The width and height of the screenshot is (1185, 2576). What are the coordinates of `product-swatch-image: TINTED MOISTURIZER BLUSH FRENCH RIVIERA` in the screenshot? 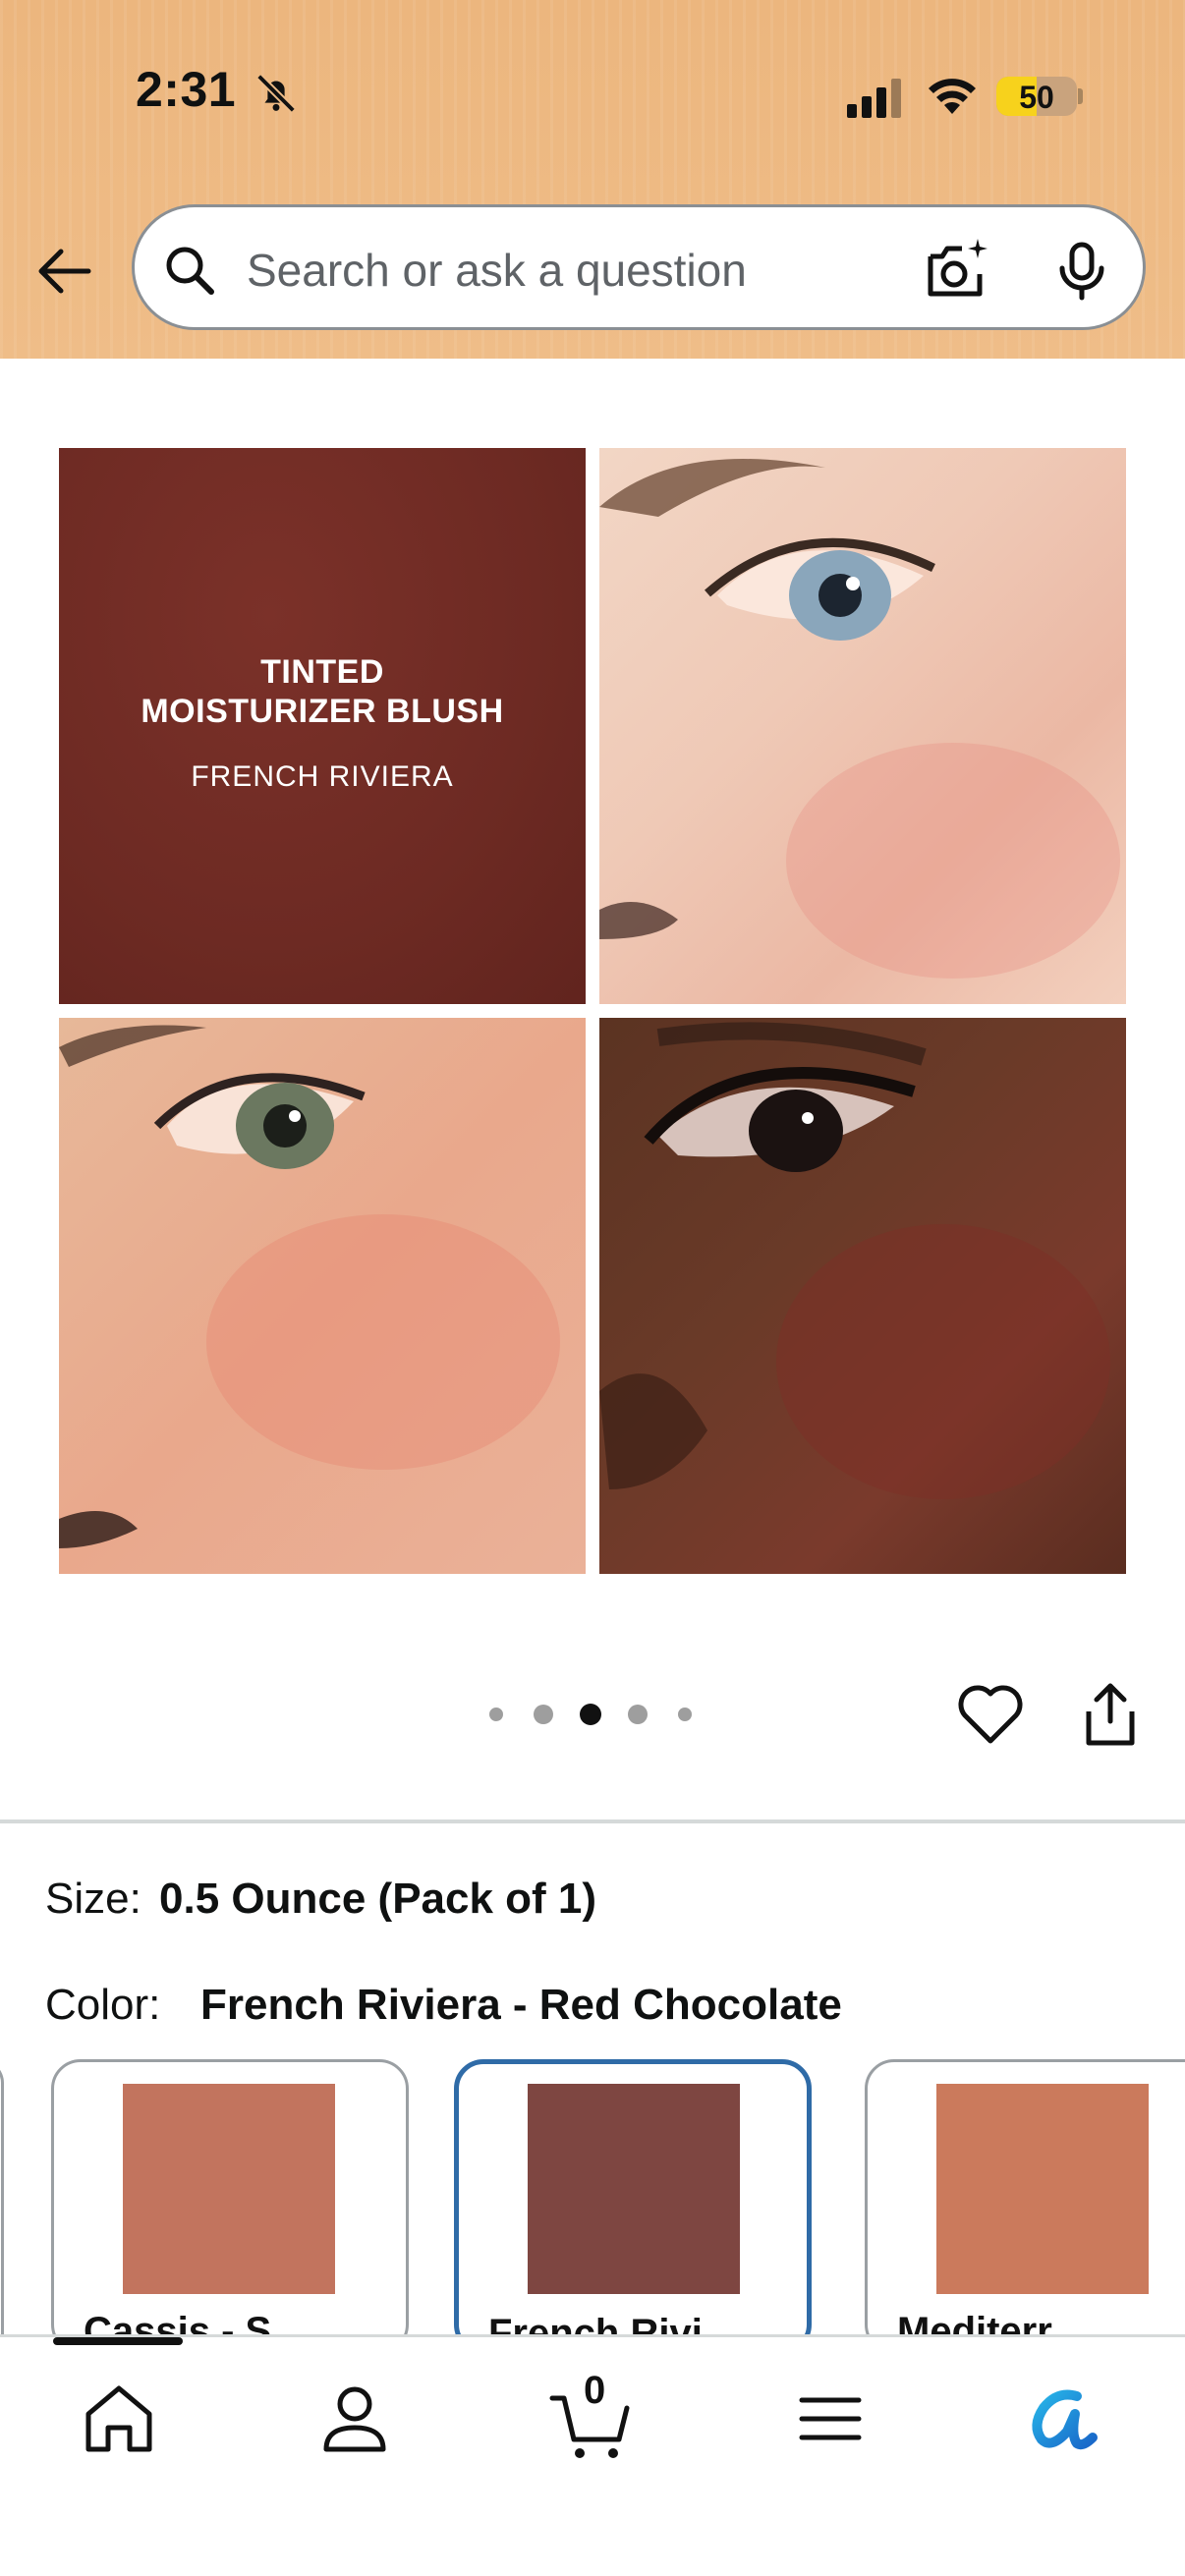 It's located at (322, 726).